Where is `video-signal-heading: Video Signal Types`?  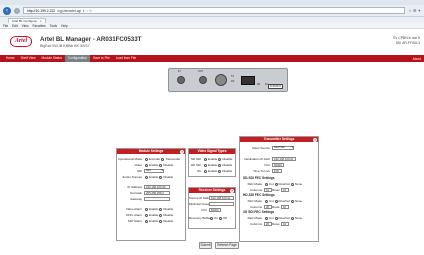
video-signal-heading: Video Signal Types is located at coordinates (212, 151).